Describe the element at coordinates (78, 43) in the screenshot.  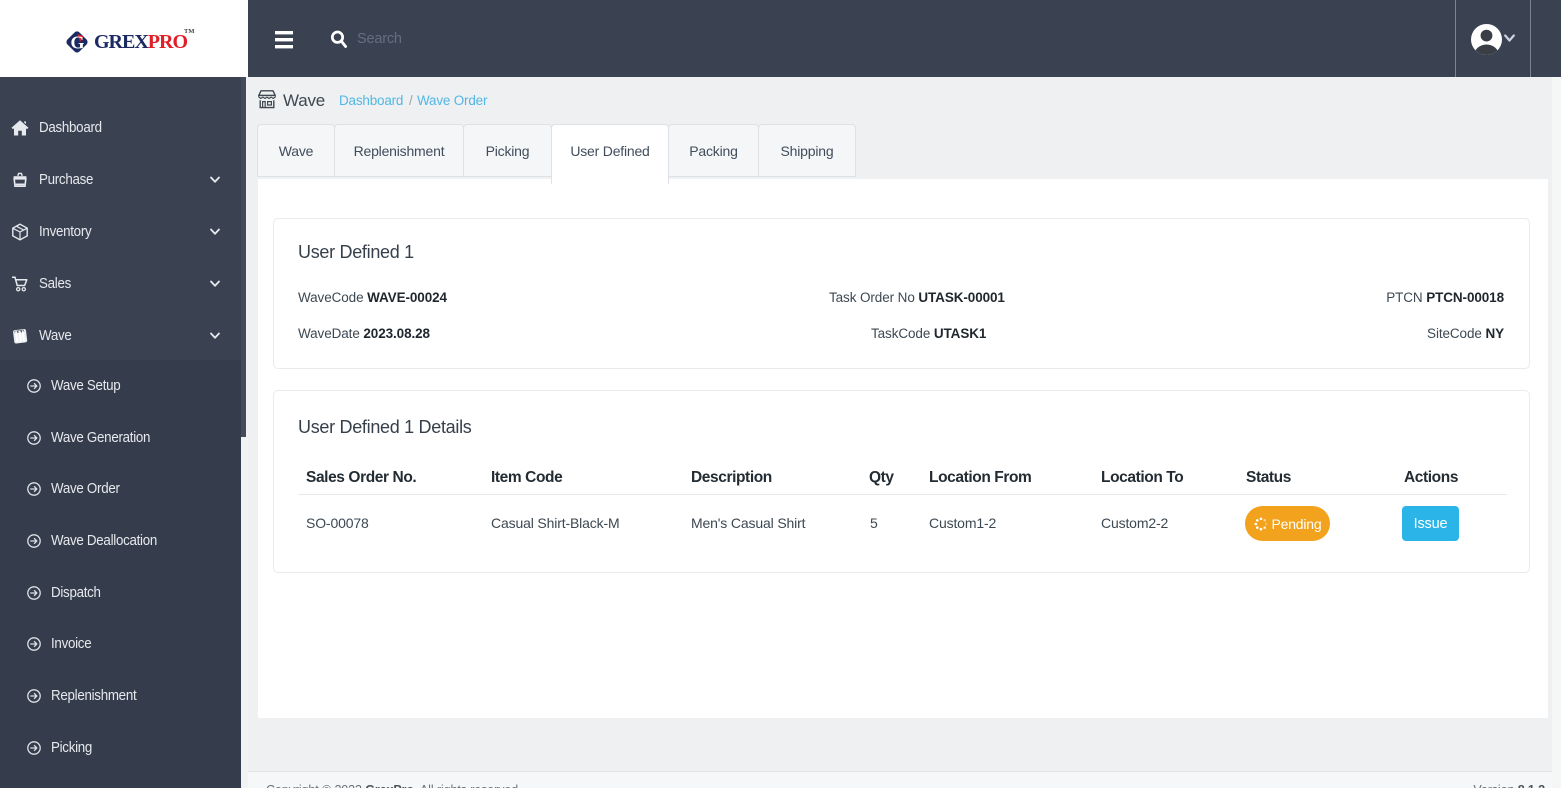
I see `svg-text: G` at that location.